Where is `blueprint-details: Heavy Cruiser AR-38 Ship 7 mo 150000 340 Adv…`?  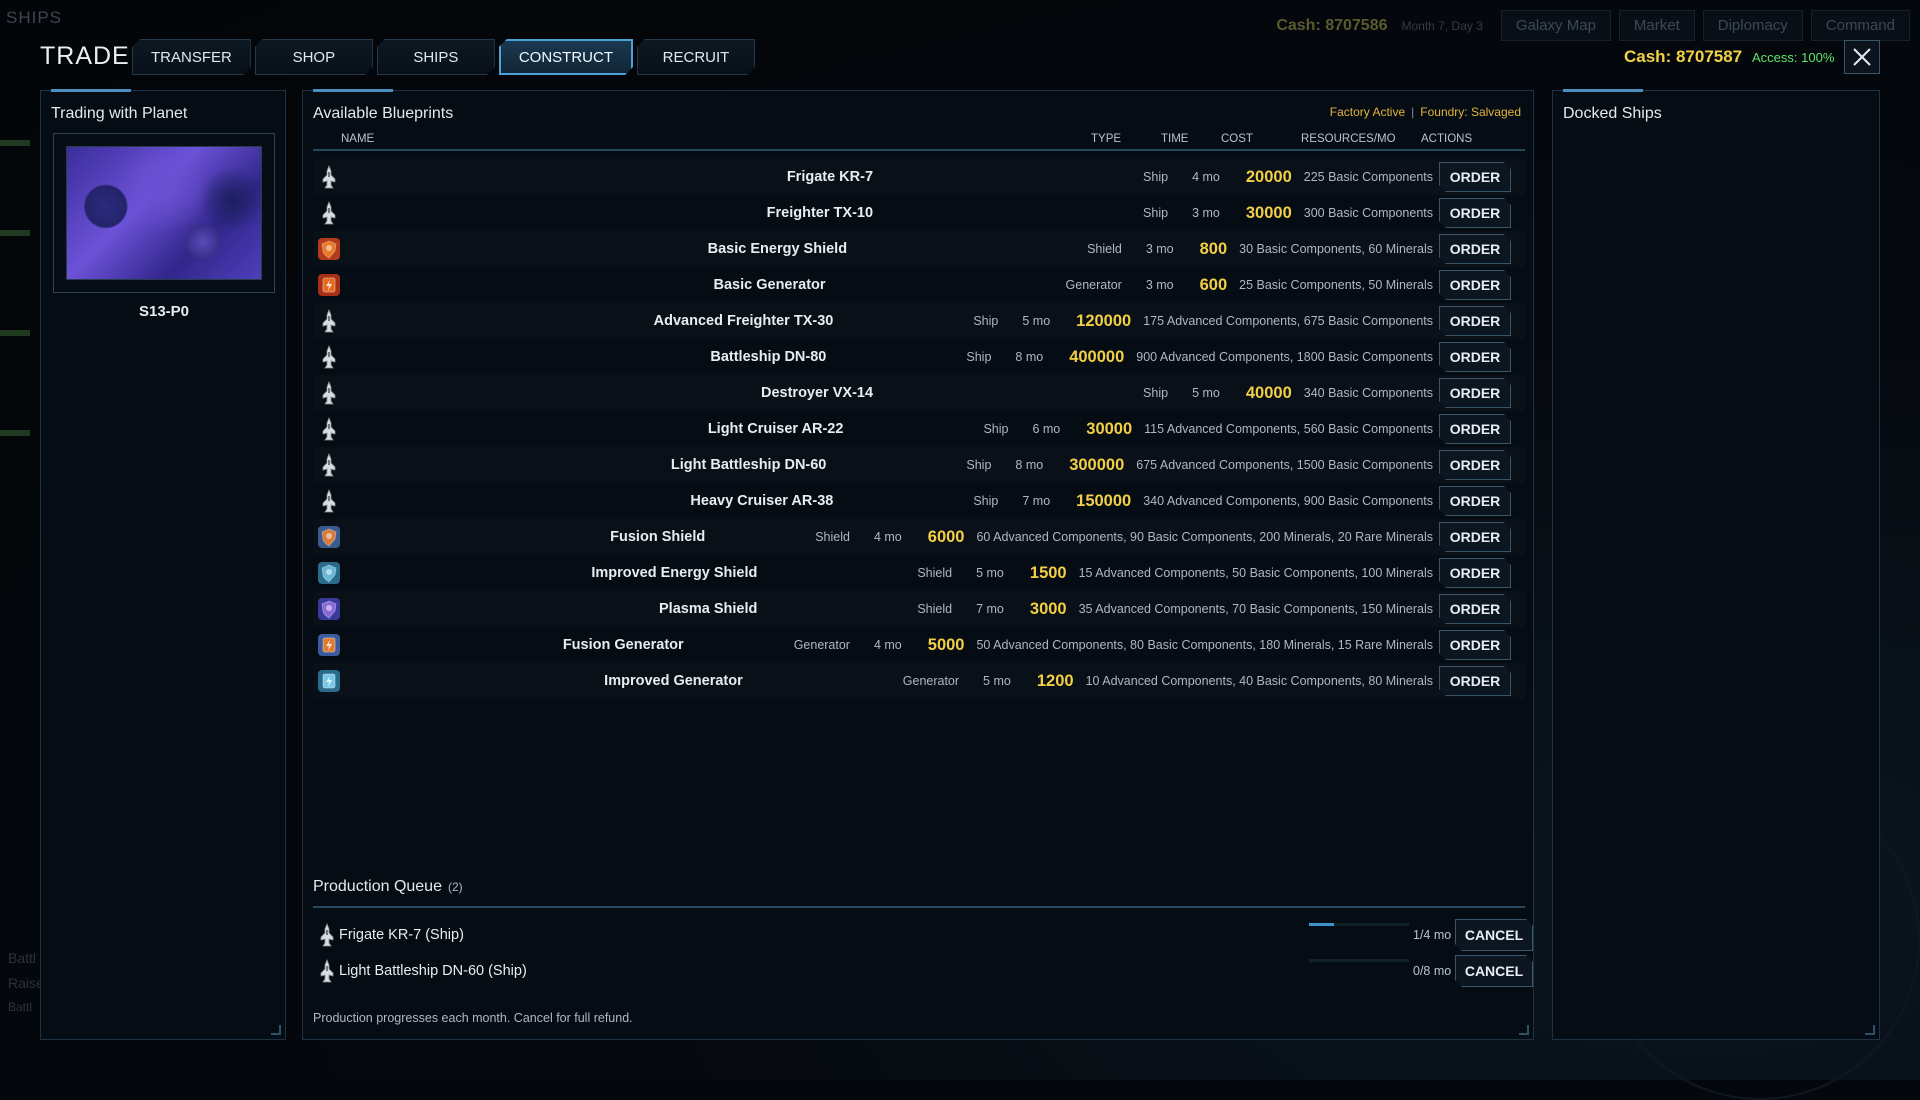
blueprint-details: Heavy Cruiser AR-38 Ship 7 mo 150000 340 Adv… is located at coordinates (1061, 501).